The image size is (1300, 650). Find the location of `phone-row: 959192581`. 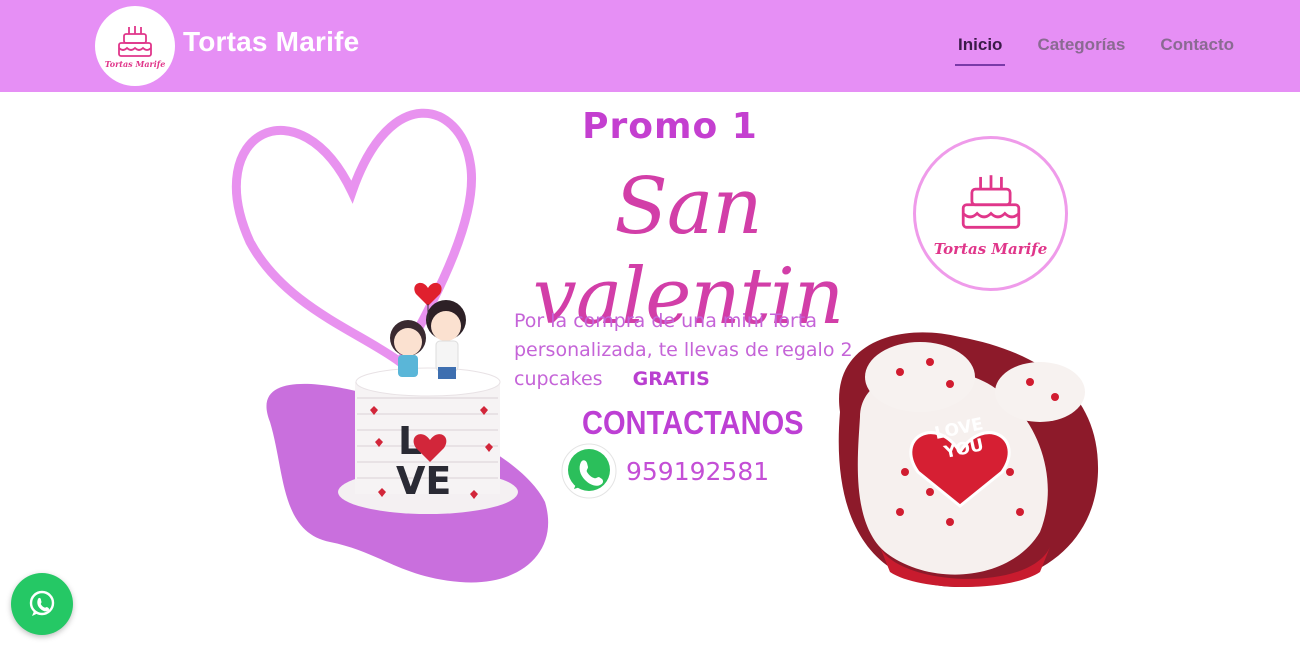

phone-row: 959192581 is located at coordinates (664, 471).